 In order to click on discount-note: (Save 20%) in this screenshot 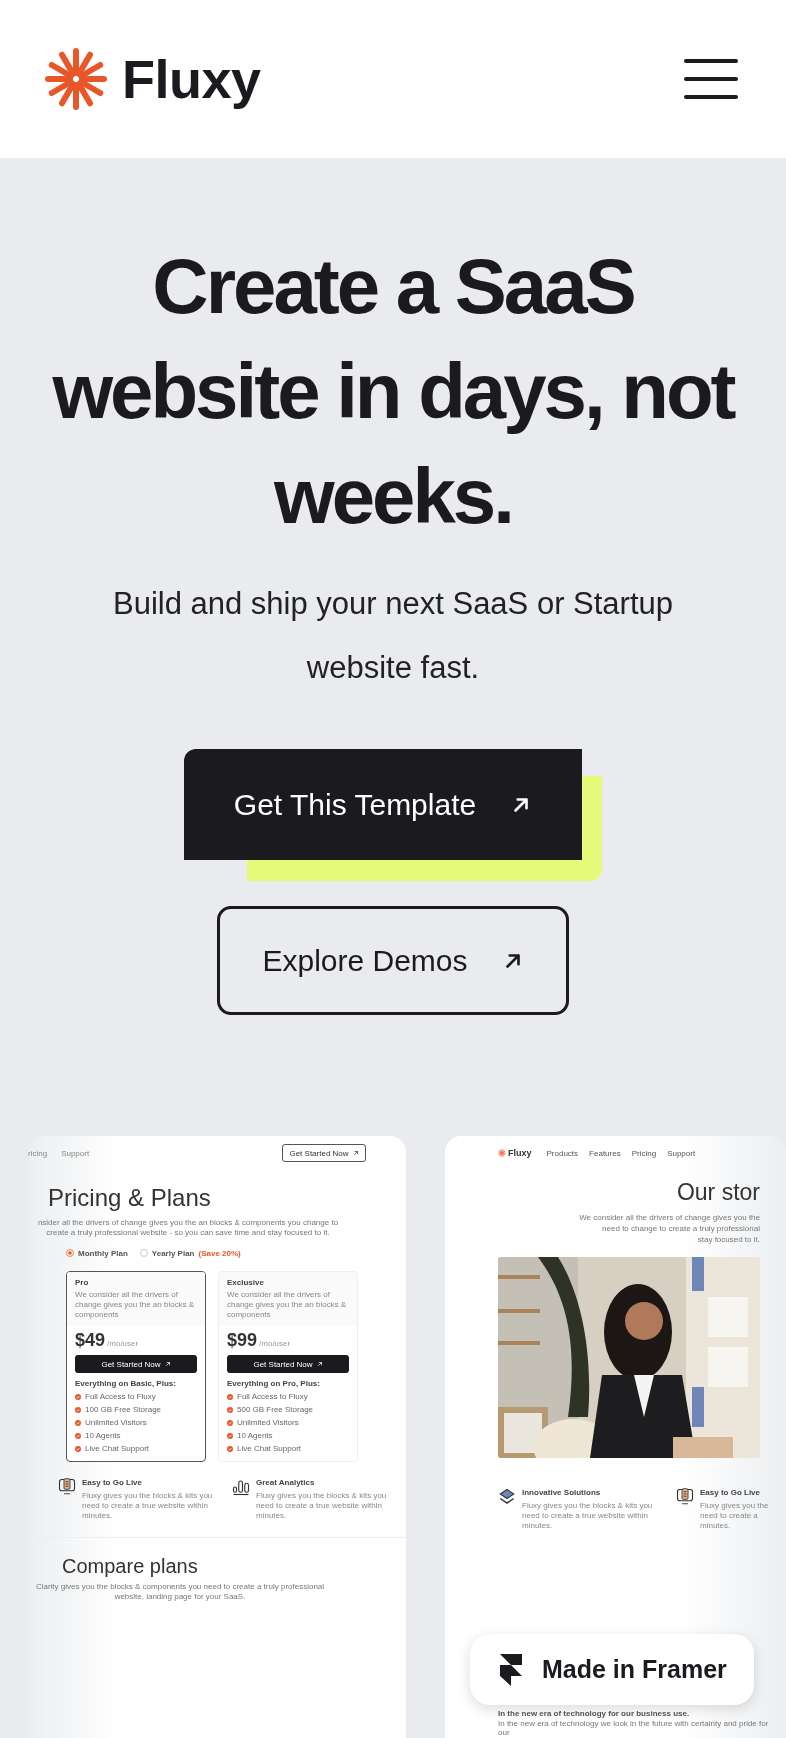, I will do `click(219, 1253)`.